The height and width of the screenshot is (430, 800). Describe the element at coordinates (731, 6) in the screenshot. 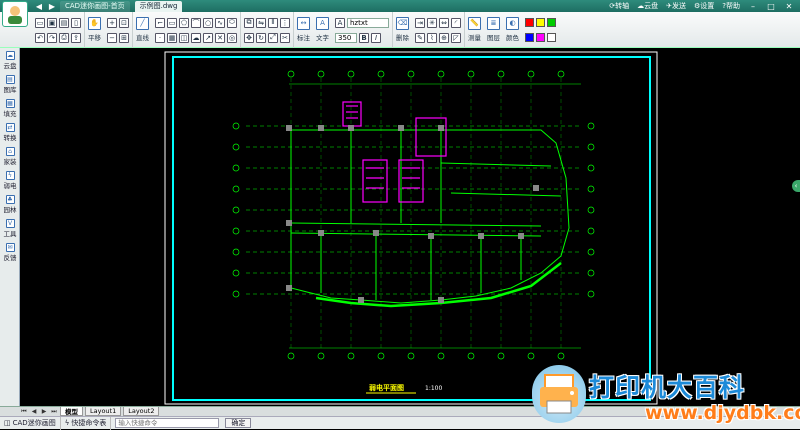

I see `help-button: ?帮助` at that location.